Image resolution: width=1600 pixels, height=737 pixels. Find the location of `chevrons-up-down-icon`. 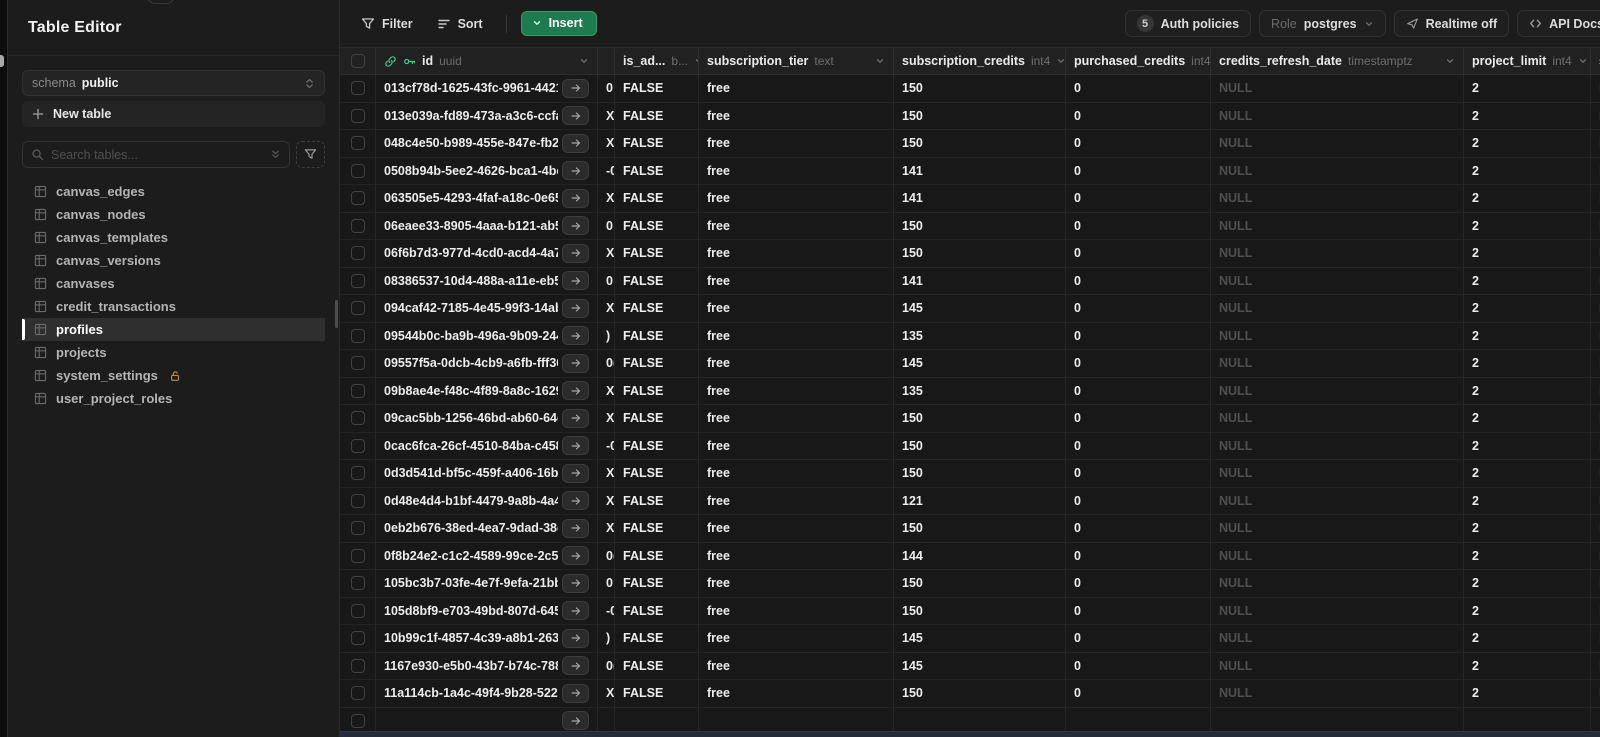

chevrons-up-down-icon is located at coordinates (309, 83).